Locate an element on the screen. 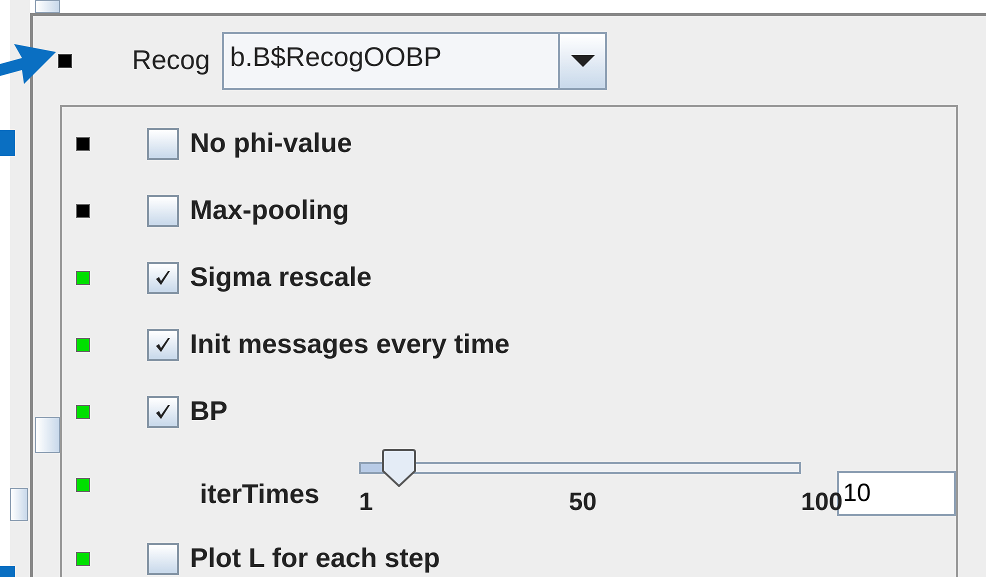 The height and width of the screenshot is (577, 986). recog-label: Recog is located at coordinates (171, 60).